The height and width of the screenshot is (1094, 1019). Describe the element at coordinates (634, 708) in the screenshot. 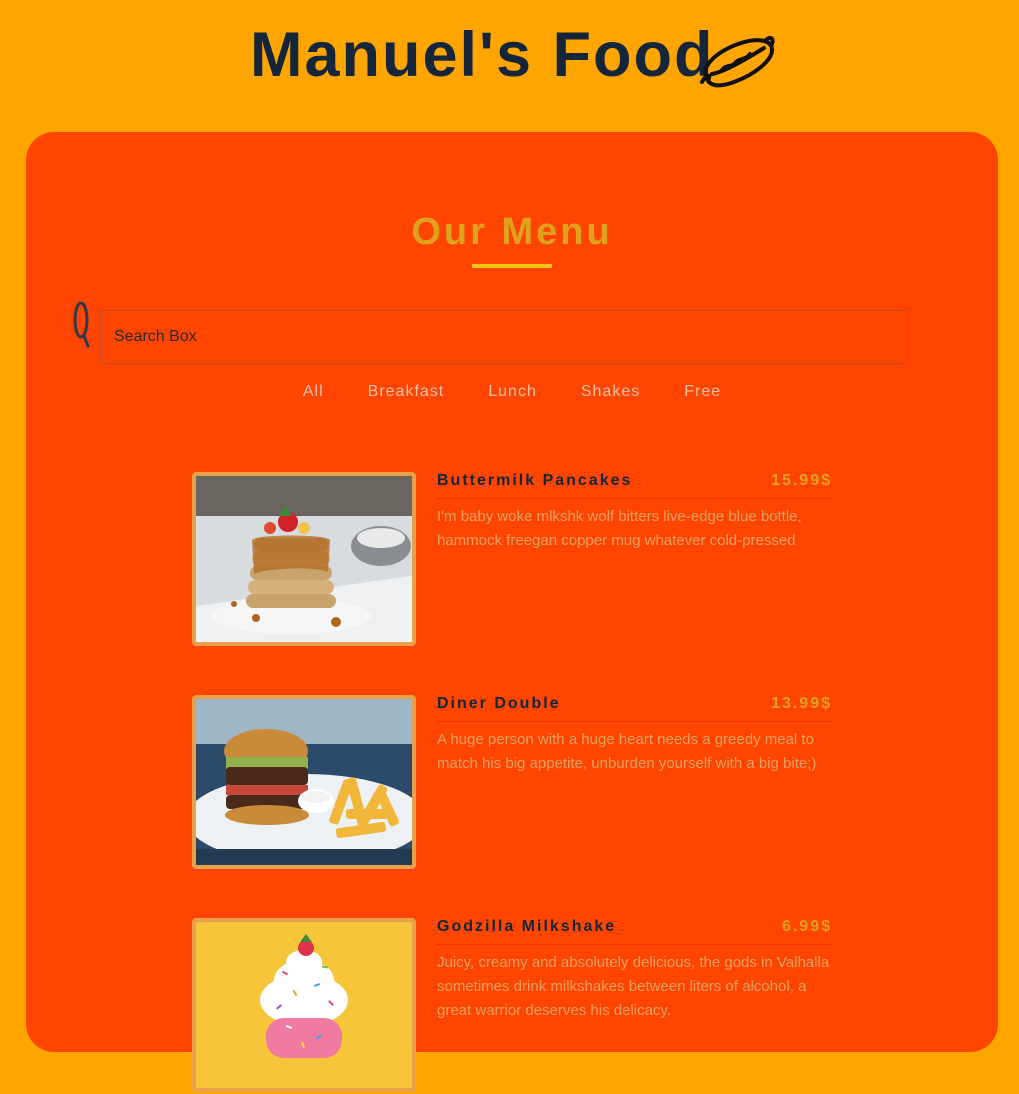

I see `item-header: Diner Double 13.99$` at that location.